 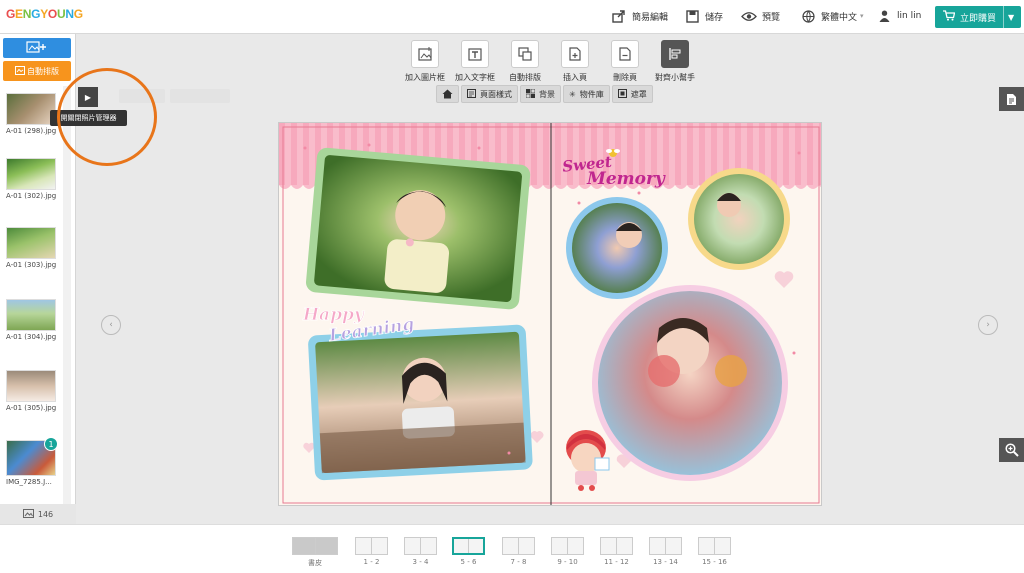 I want to click on add-photos-icon, so click(x=37, y=48).